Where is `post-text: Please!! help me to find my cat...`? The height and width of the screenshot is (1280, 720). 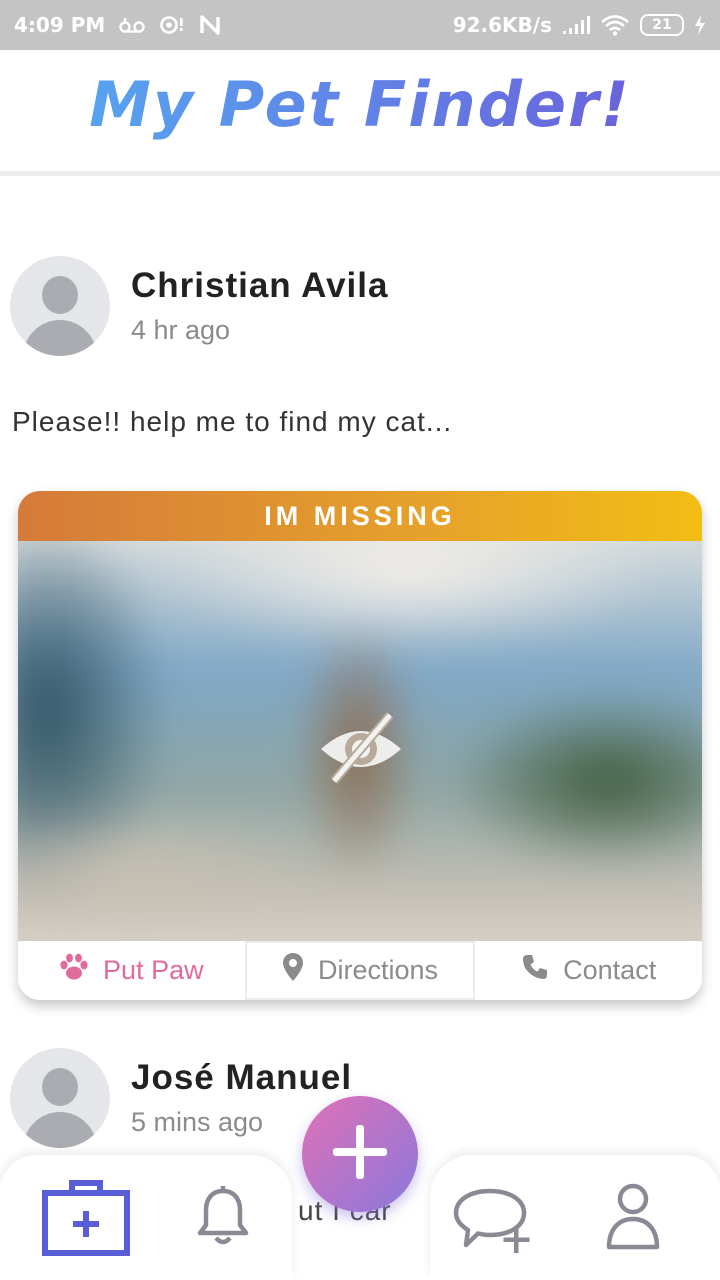 post-text: Please!! help me to find my cat... is located at coordinates (232, 421).